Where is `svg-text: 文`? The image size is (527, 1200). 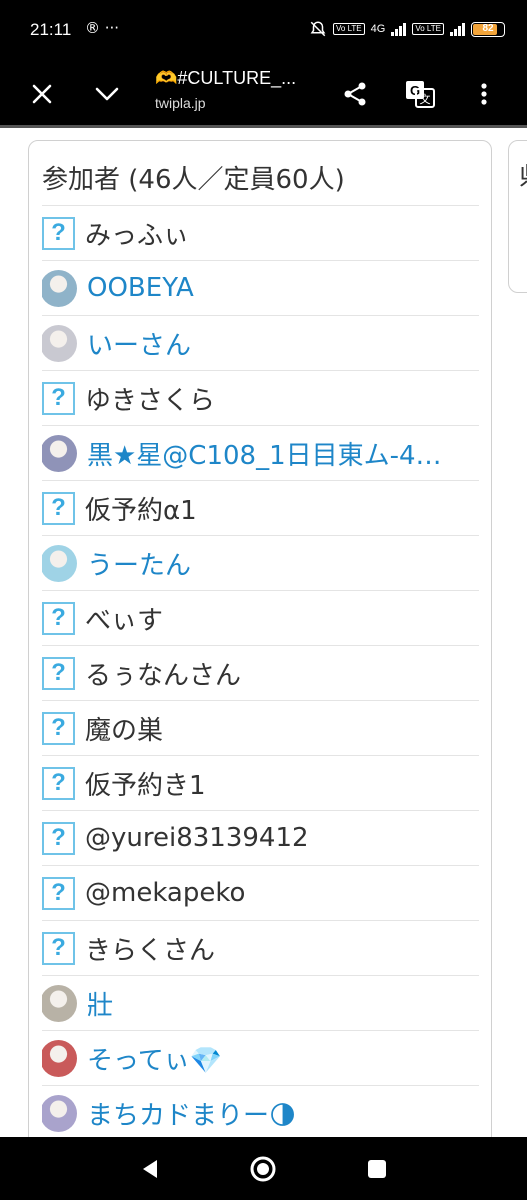 svg-text: 文 is located at coordinates (425, 99).